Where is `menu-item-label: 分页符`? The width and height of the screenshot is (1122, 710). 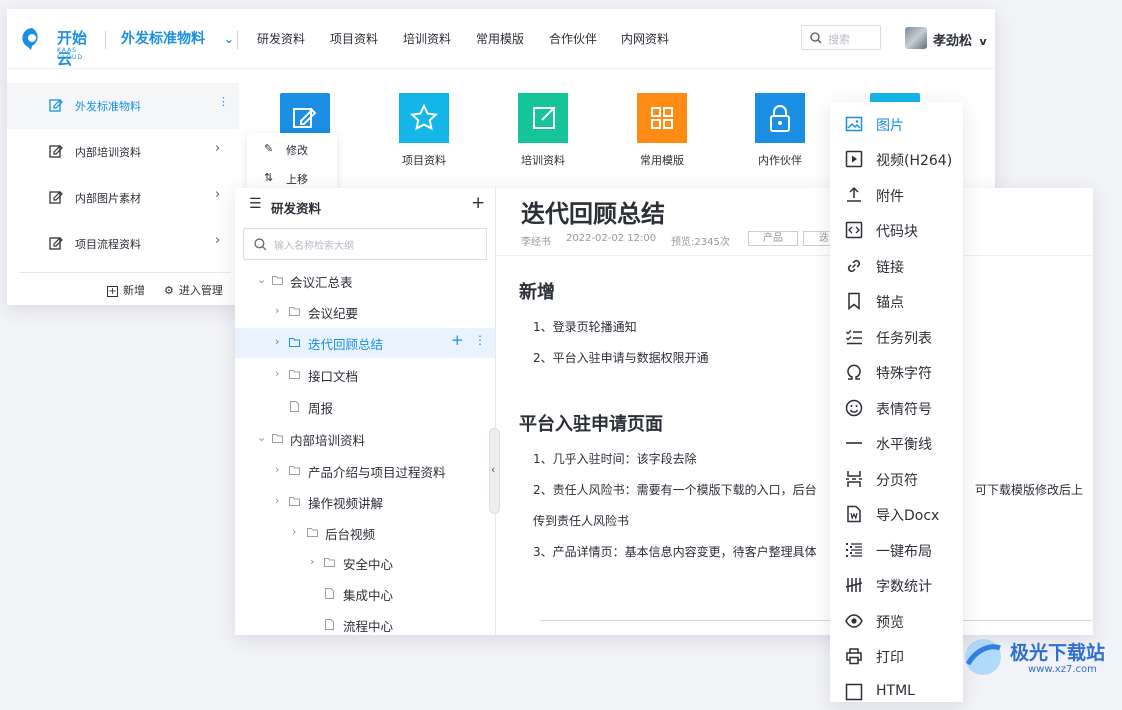
menu-item-label: 分页符 is located at coordinates (897, 481).